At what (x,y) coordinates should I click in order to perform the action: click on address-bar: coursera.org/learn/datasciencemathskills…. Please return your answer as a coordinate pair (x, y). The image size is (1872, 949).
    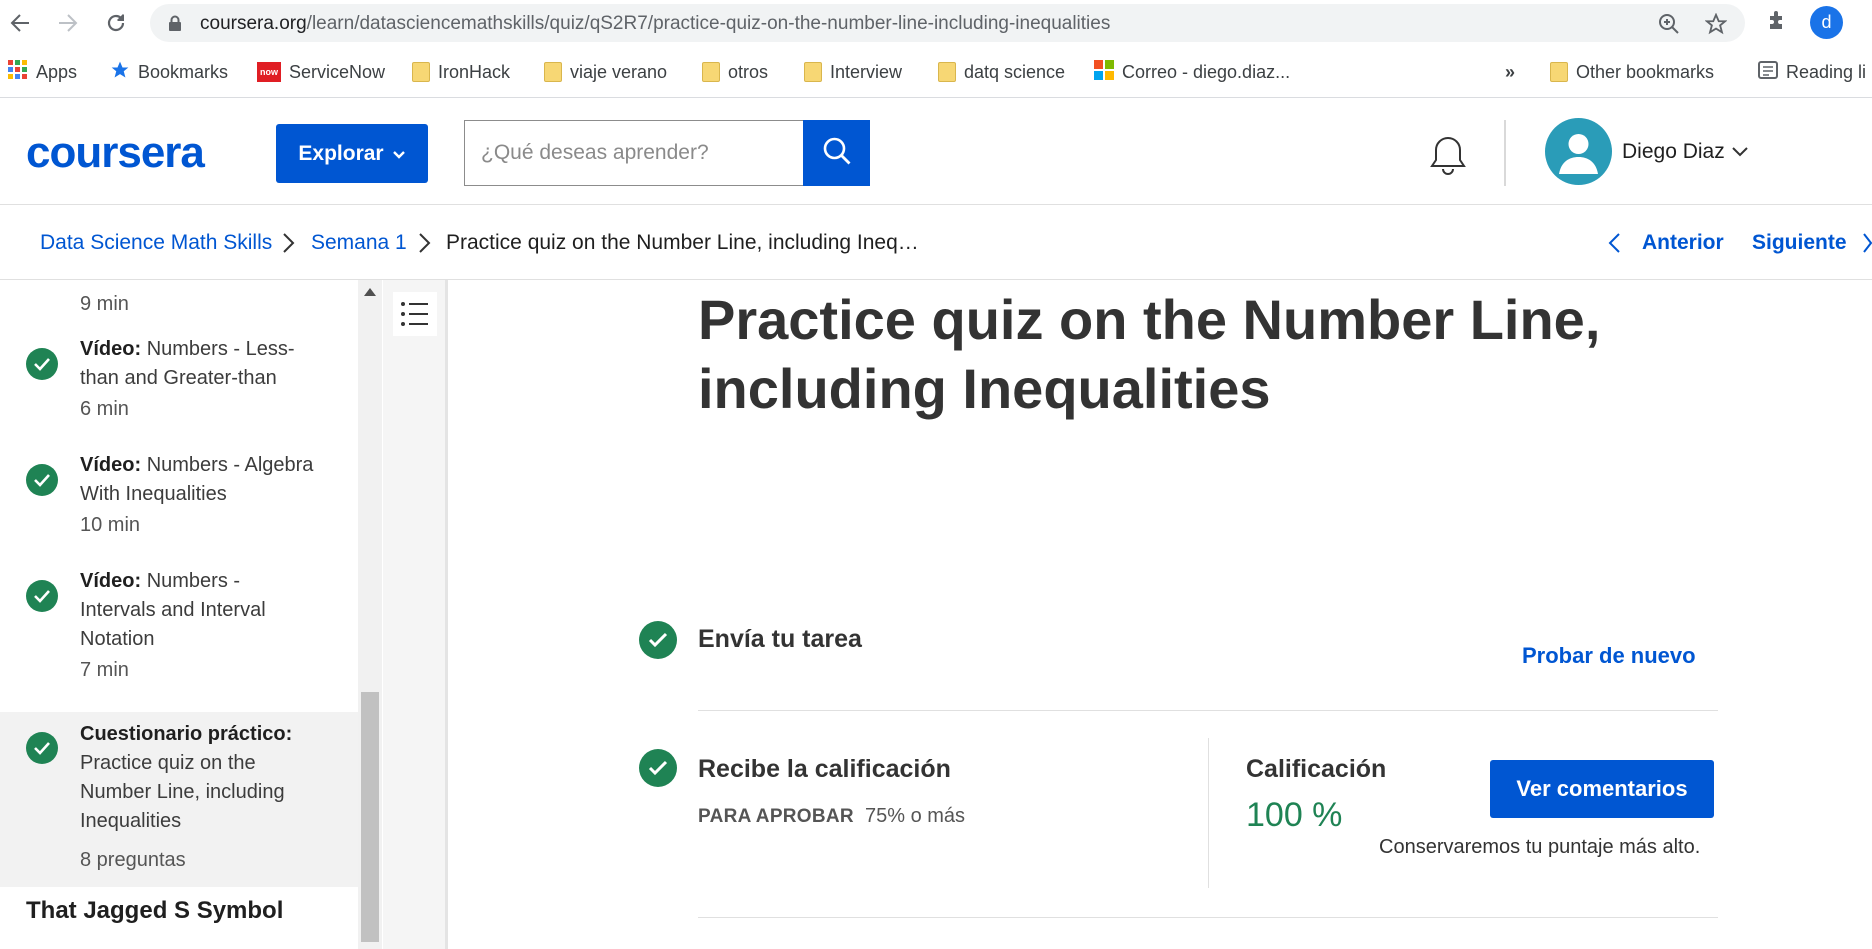
    Looking at the image, I should click on (947, 23).